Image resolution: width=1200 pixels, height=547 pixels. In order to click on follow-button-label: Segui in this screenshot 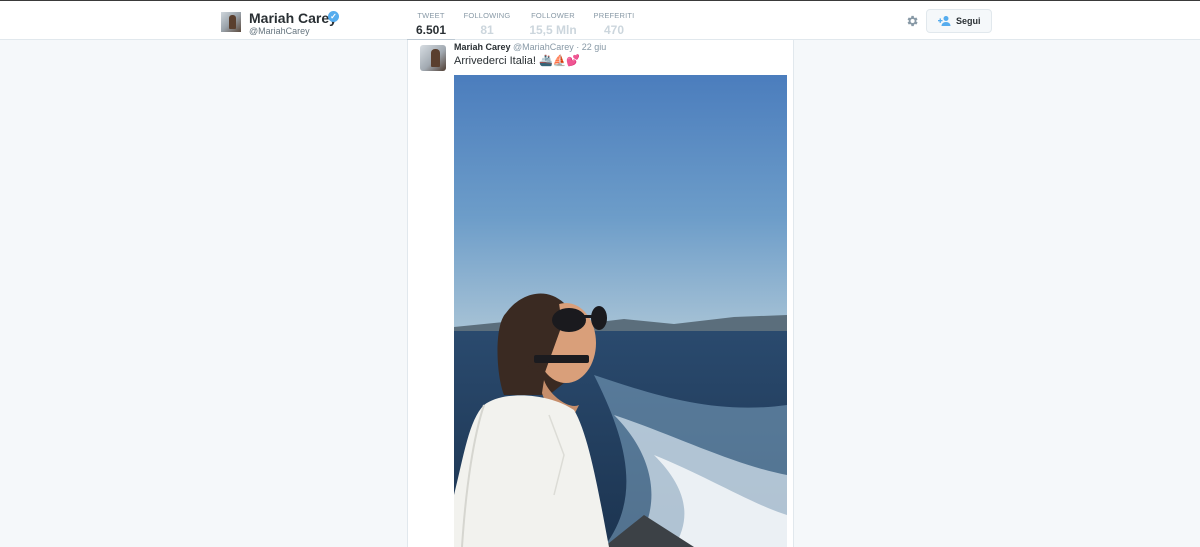, I will do `click(968, 21)`.